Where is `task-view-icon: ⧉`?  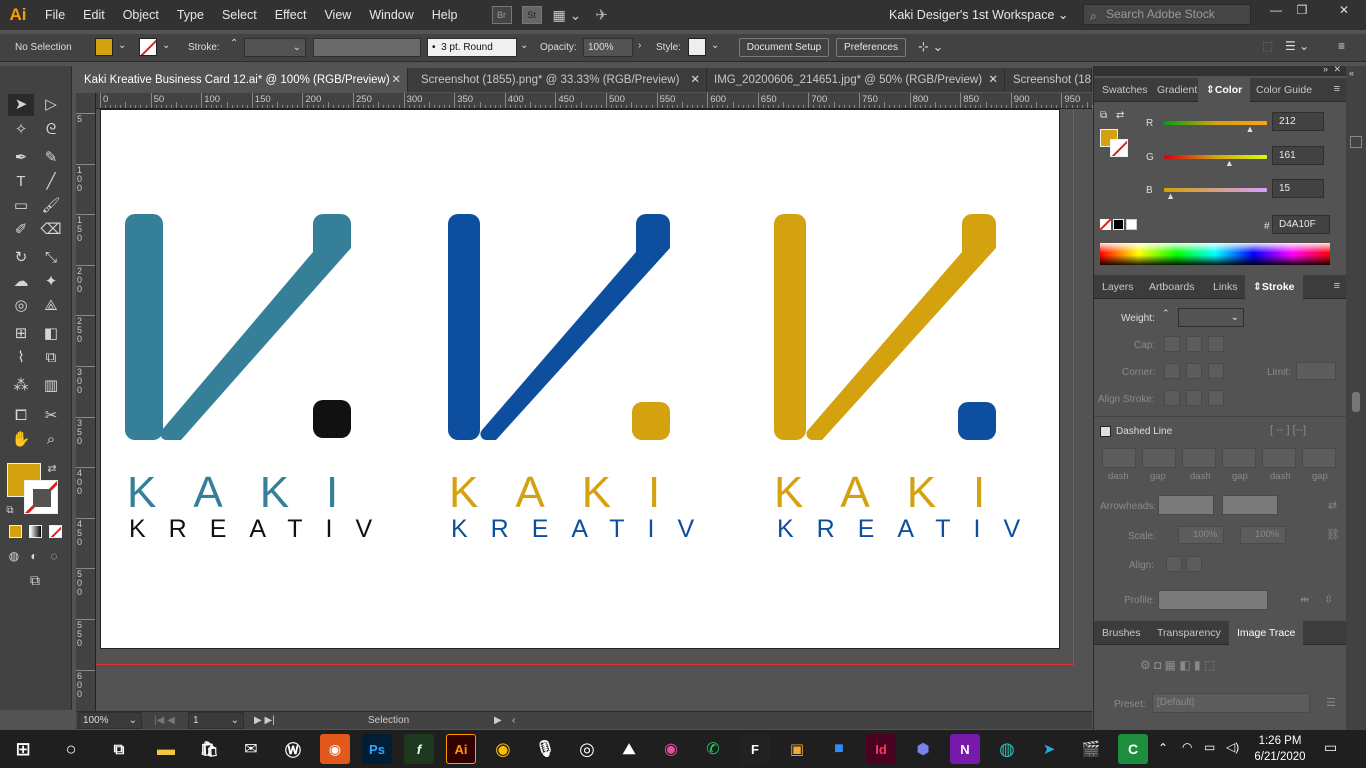 task-view-icon: ⧉ is located at coordinates (119, 749).